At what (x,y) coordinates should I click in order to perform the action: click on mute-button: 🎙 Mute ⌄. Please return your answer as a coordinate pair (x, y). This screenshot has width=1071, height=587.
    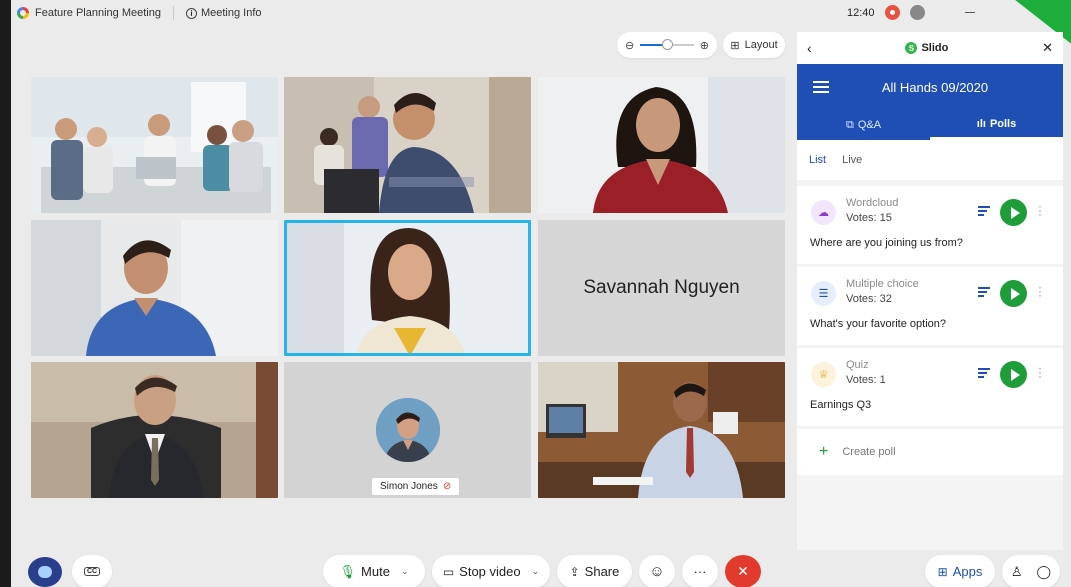
    Looking at the image, I should click on (374, 571).